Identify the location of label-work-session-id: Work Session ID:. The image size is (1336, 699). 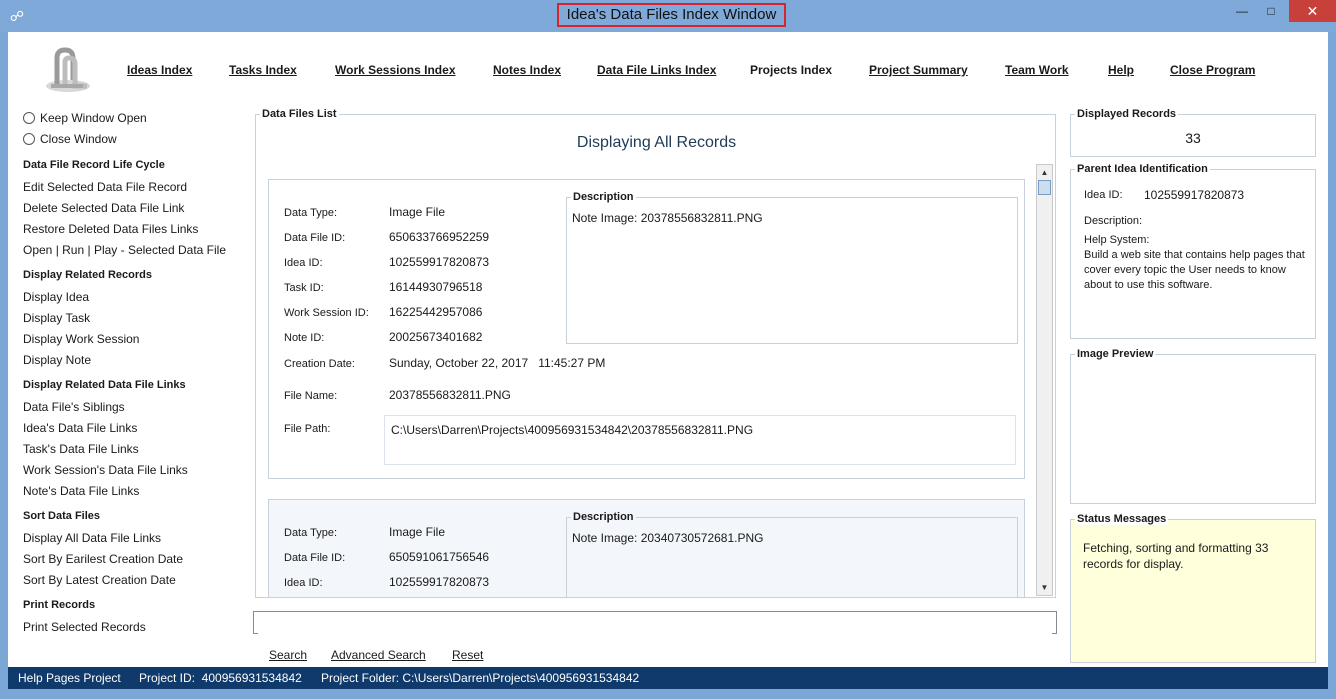
(326, 313).